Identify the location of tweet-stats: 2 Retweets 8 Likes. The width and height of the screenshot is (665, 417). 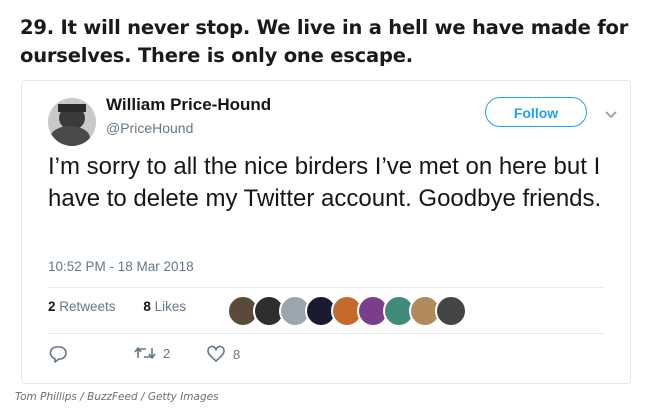
(129, 306).